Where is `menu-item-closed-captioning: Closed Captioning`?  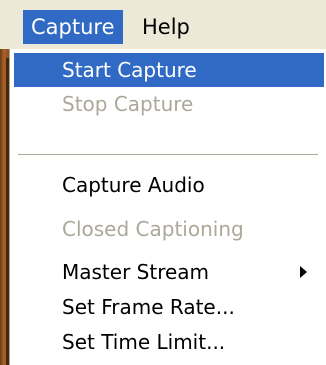 menu-item-closed-captioning: Closed Captioning is located at coordinates (153, 229).